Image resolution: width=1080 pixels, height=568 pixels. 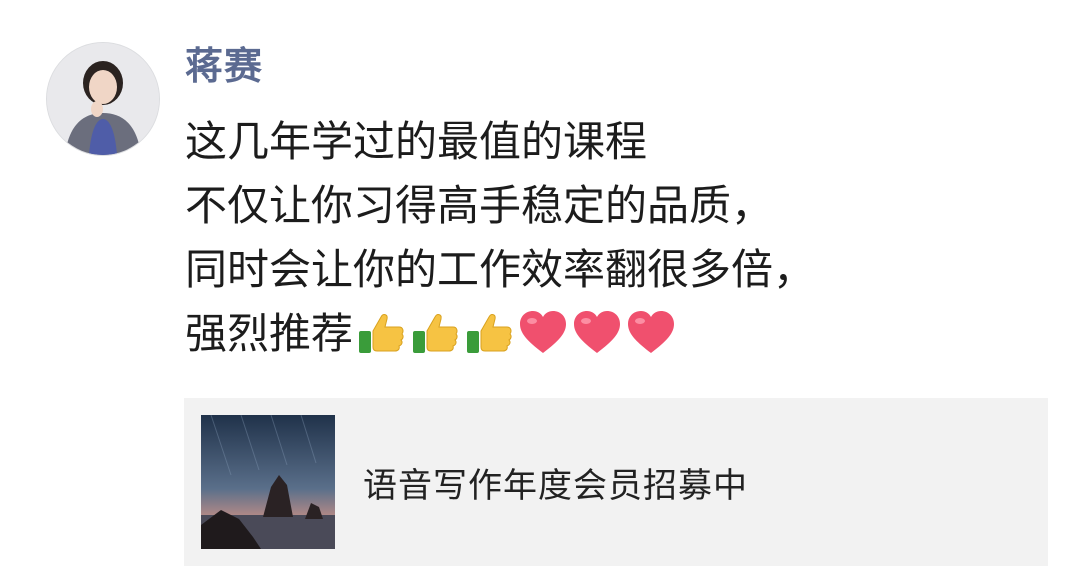 What do you see at coordinates (517, 333) in the screenshot?
I see `emoji-row` at bounding box center [517, 333].